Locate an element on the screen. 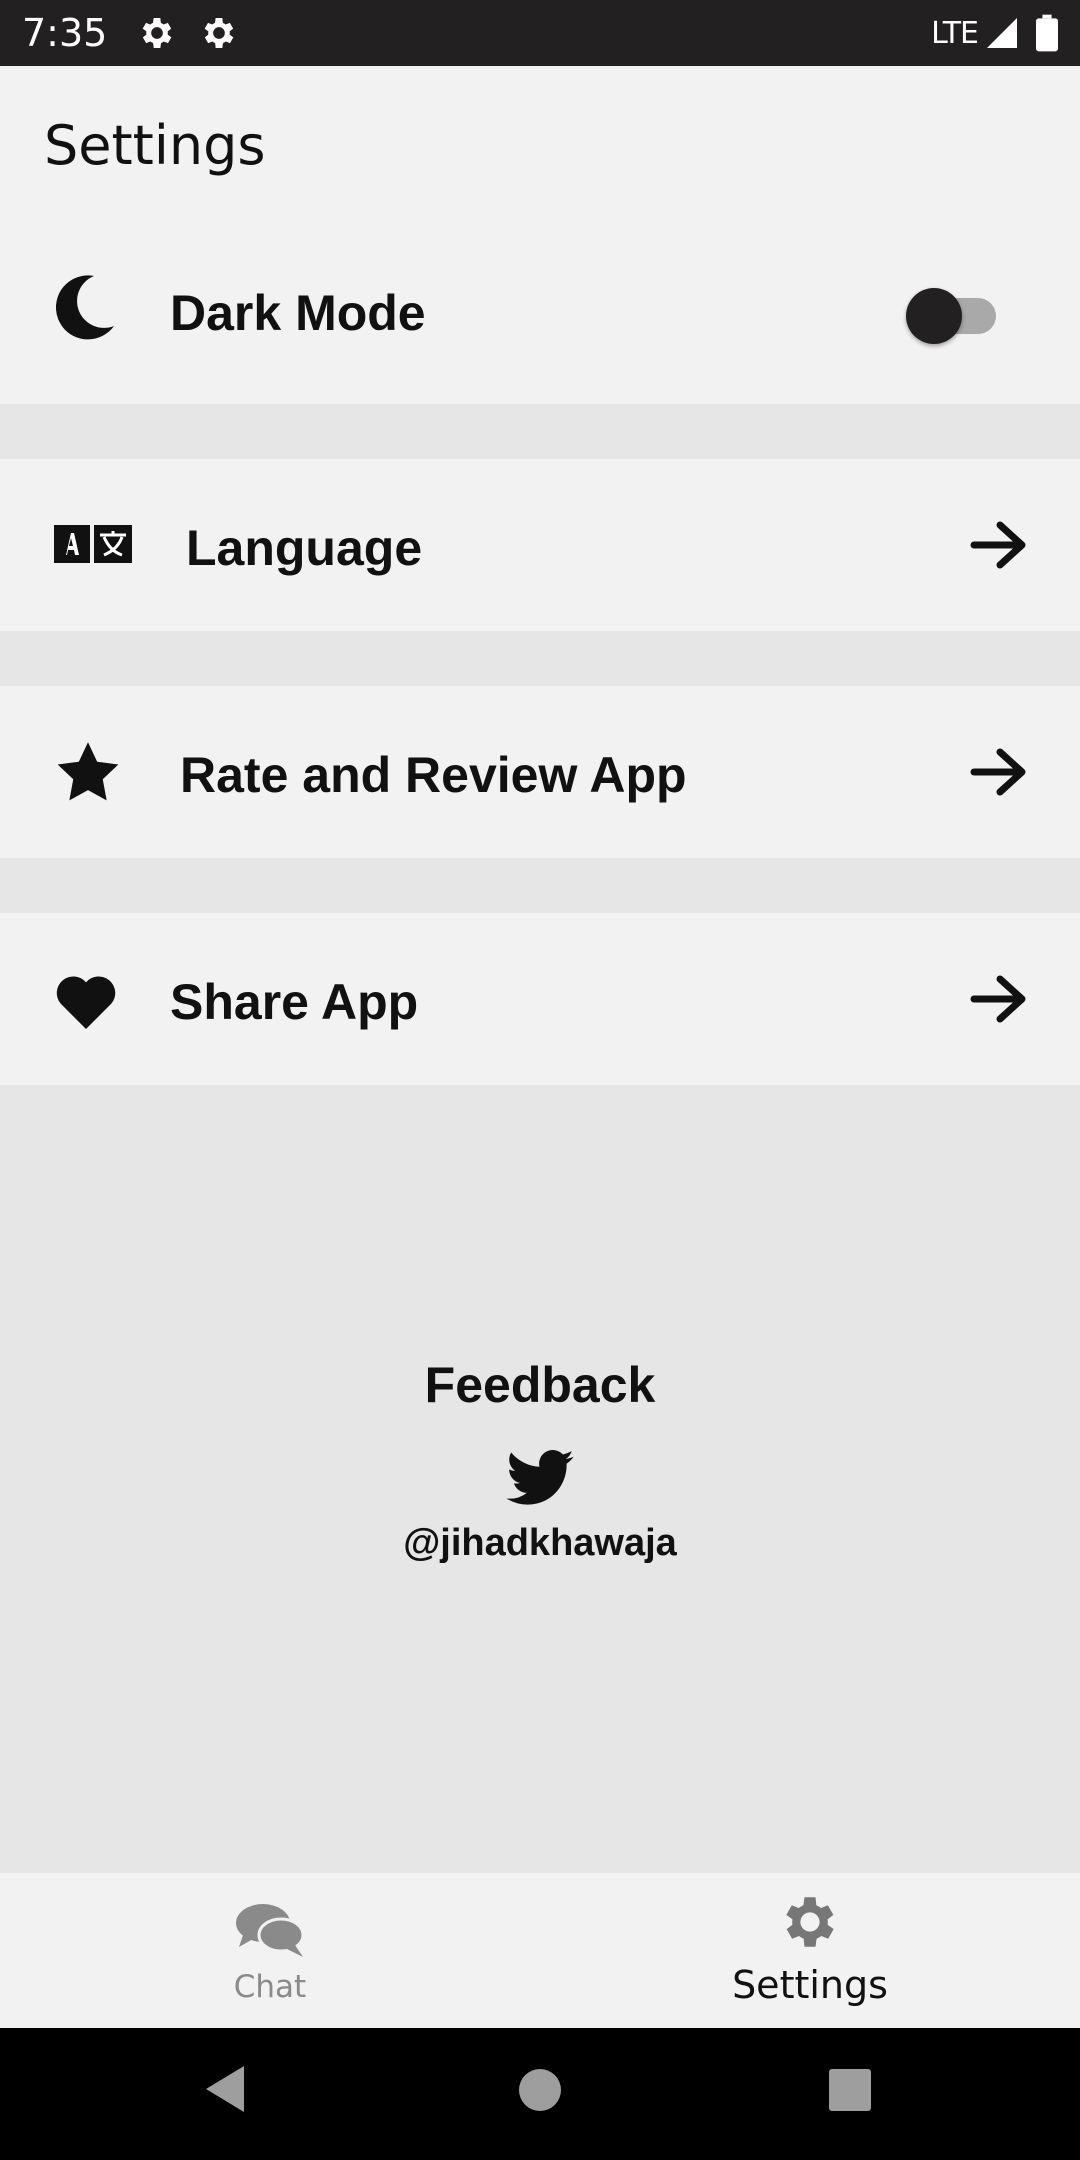 The image size is (1080, 2160). signal-icon is located at coordinates (1002, 33).